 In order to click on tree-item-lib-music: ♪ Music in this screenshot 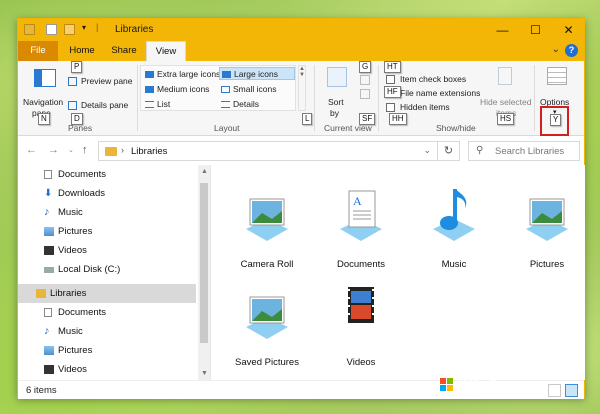, I will do `click(107, 331)`.